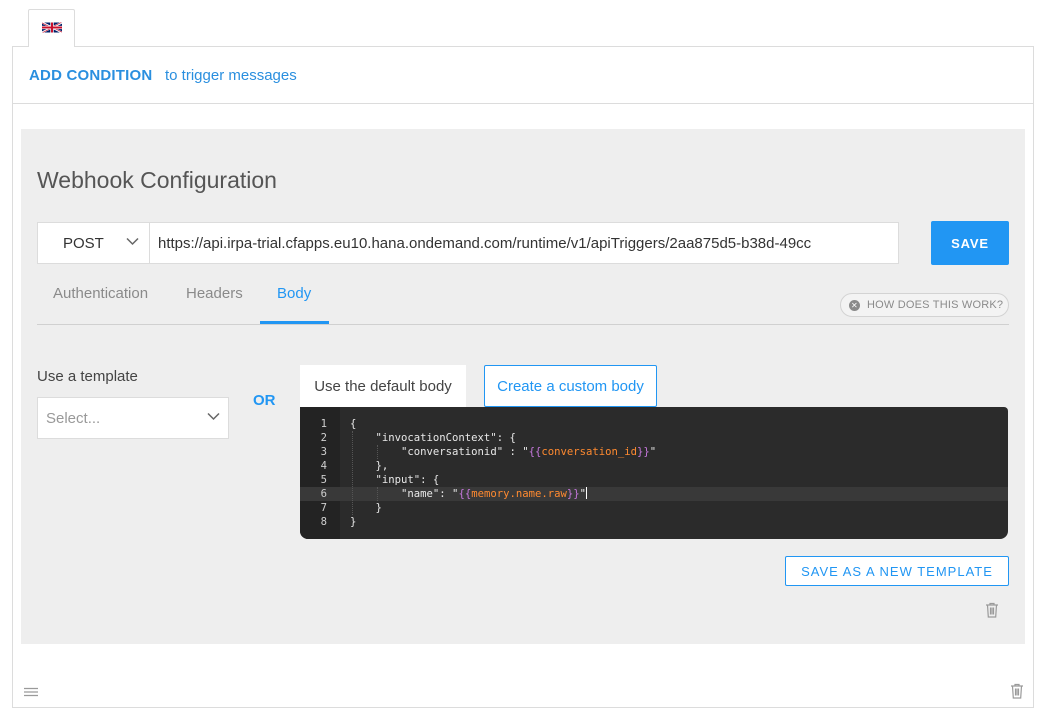 This screenshot has height=724, width=1049. Describe the element at coordinates (654, 466) in the screenshot. I see `code-line: 4 },` at that location.